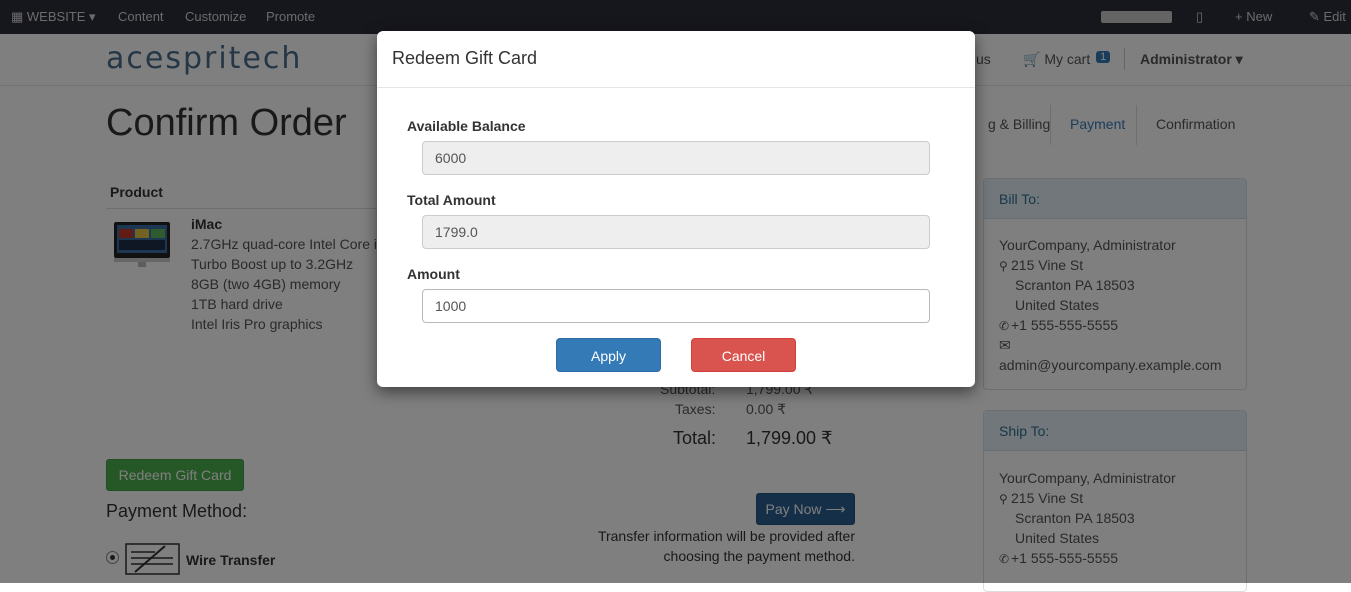 The height and width of the screenshot is (592, 1351). What do you see at coordinates (433, 274) in the screenshot?
I see `amount-label: Amount` at bounding box center [433, 274].